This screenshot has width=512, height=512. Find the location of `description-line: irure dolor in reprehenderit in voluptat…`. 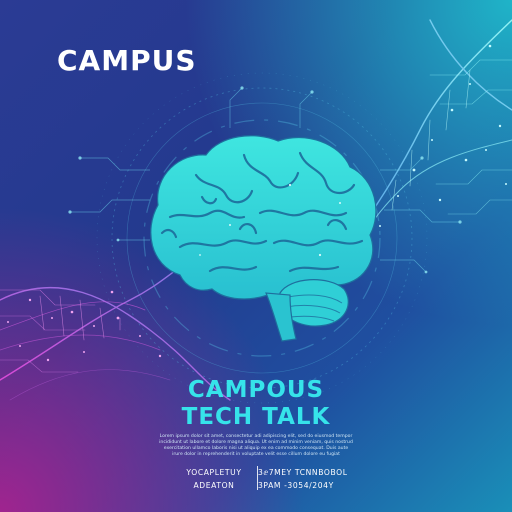

description-line: irure dolor in reprehenderit in voluptat… is located at coordinates (256, 454).